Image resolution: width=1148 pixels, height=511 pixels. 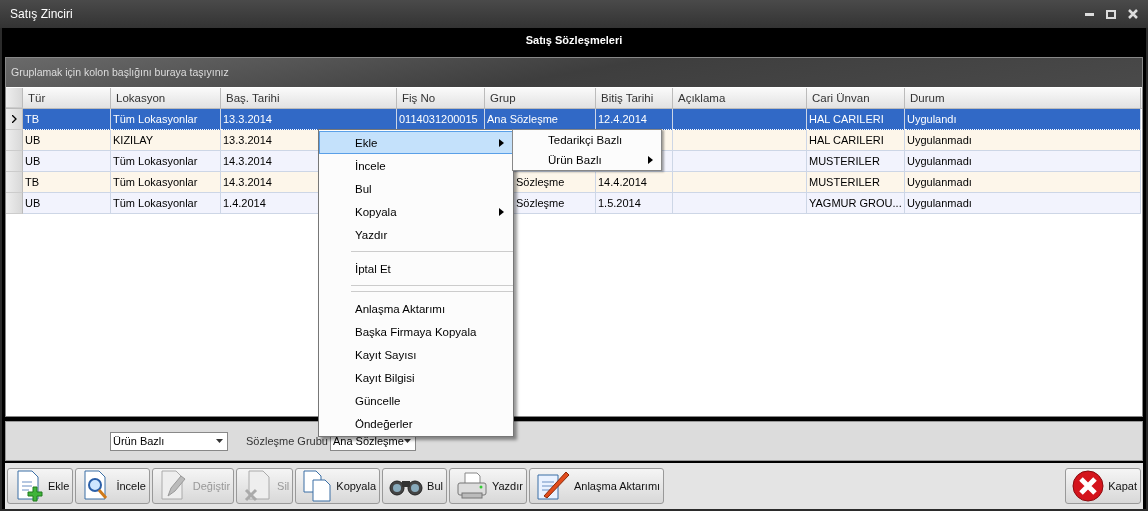 What do you see at coordinates (587, 160) in the screenshot?
I see `menu-item: Ürün Bazlı` at bounding box center [587, 160].